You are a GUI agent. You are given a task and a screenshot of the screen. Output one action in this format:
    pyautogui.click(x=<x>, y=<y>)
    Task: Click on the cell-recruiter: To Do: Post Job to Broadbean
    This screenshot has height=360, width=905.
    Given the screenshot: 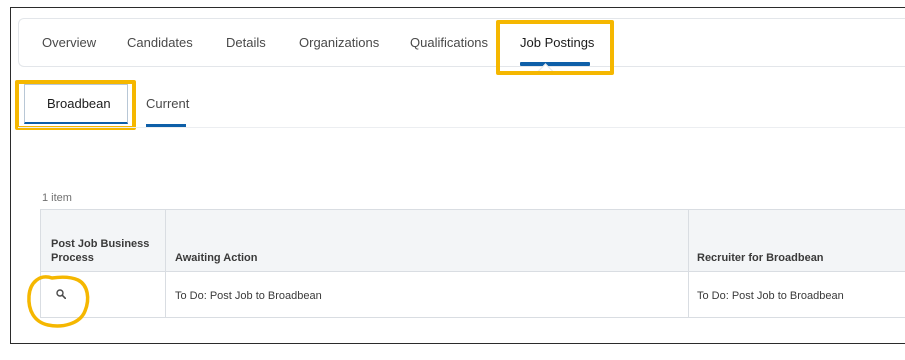 What is the action you would take?
    pyautogui.click(x=770, y=296)
    